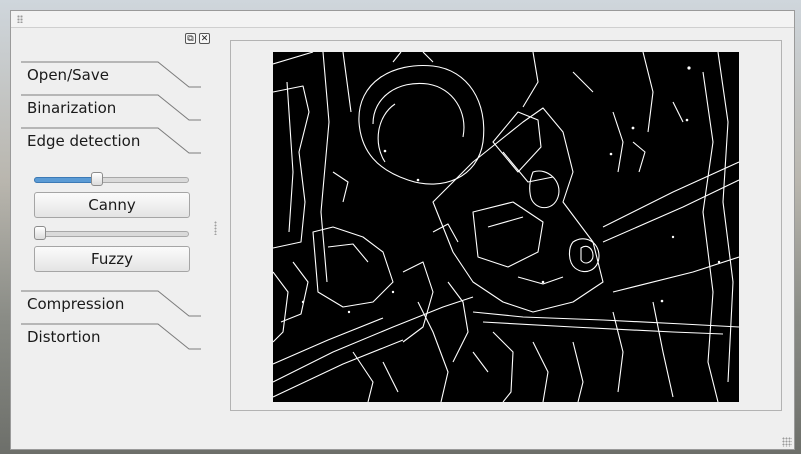 The width and height of the screenshot is (801, 454). I want to click on slider-groove, so click(111, 234).